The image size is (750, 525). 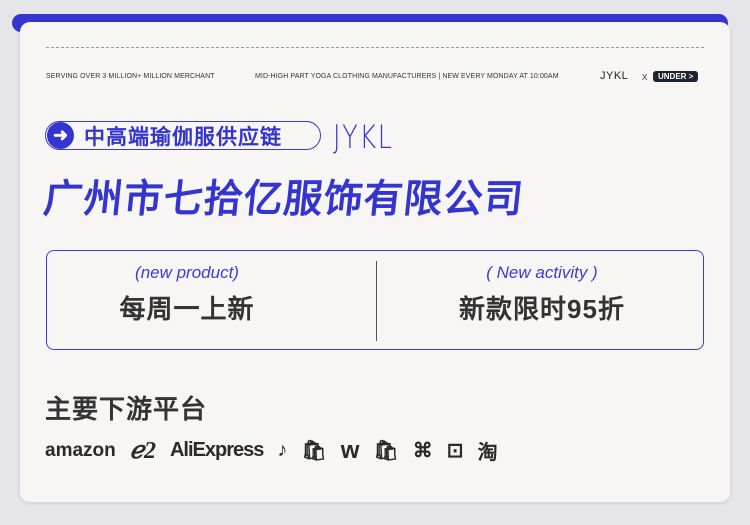 What do you see at coordinates (126, 409) in the screenshot?
I see `platforms-heading: 主要下游平台` at bounding box center [126, 409].